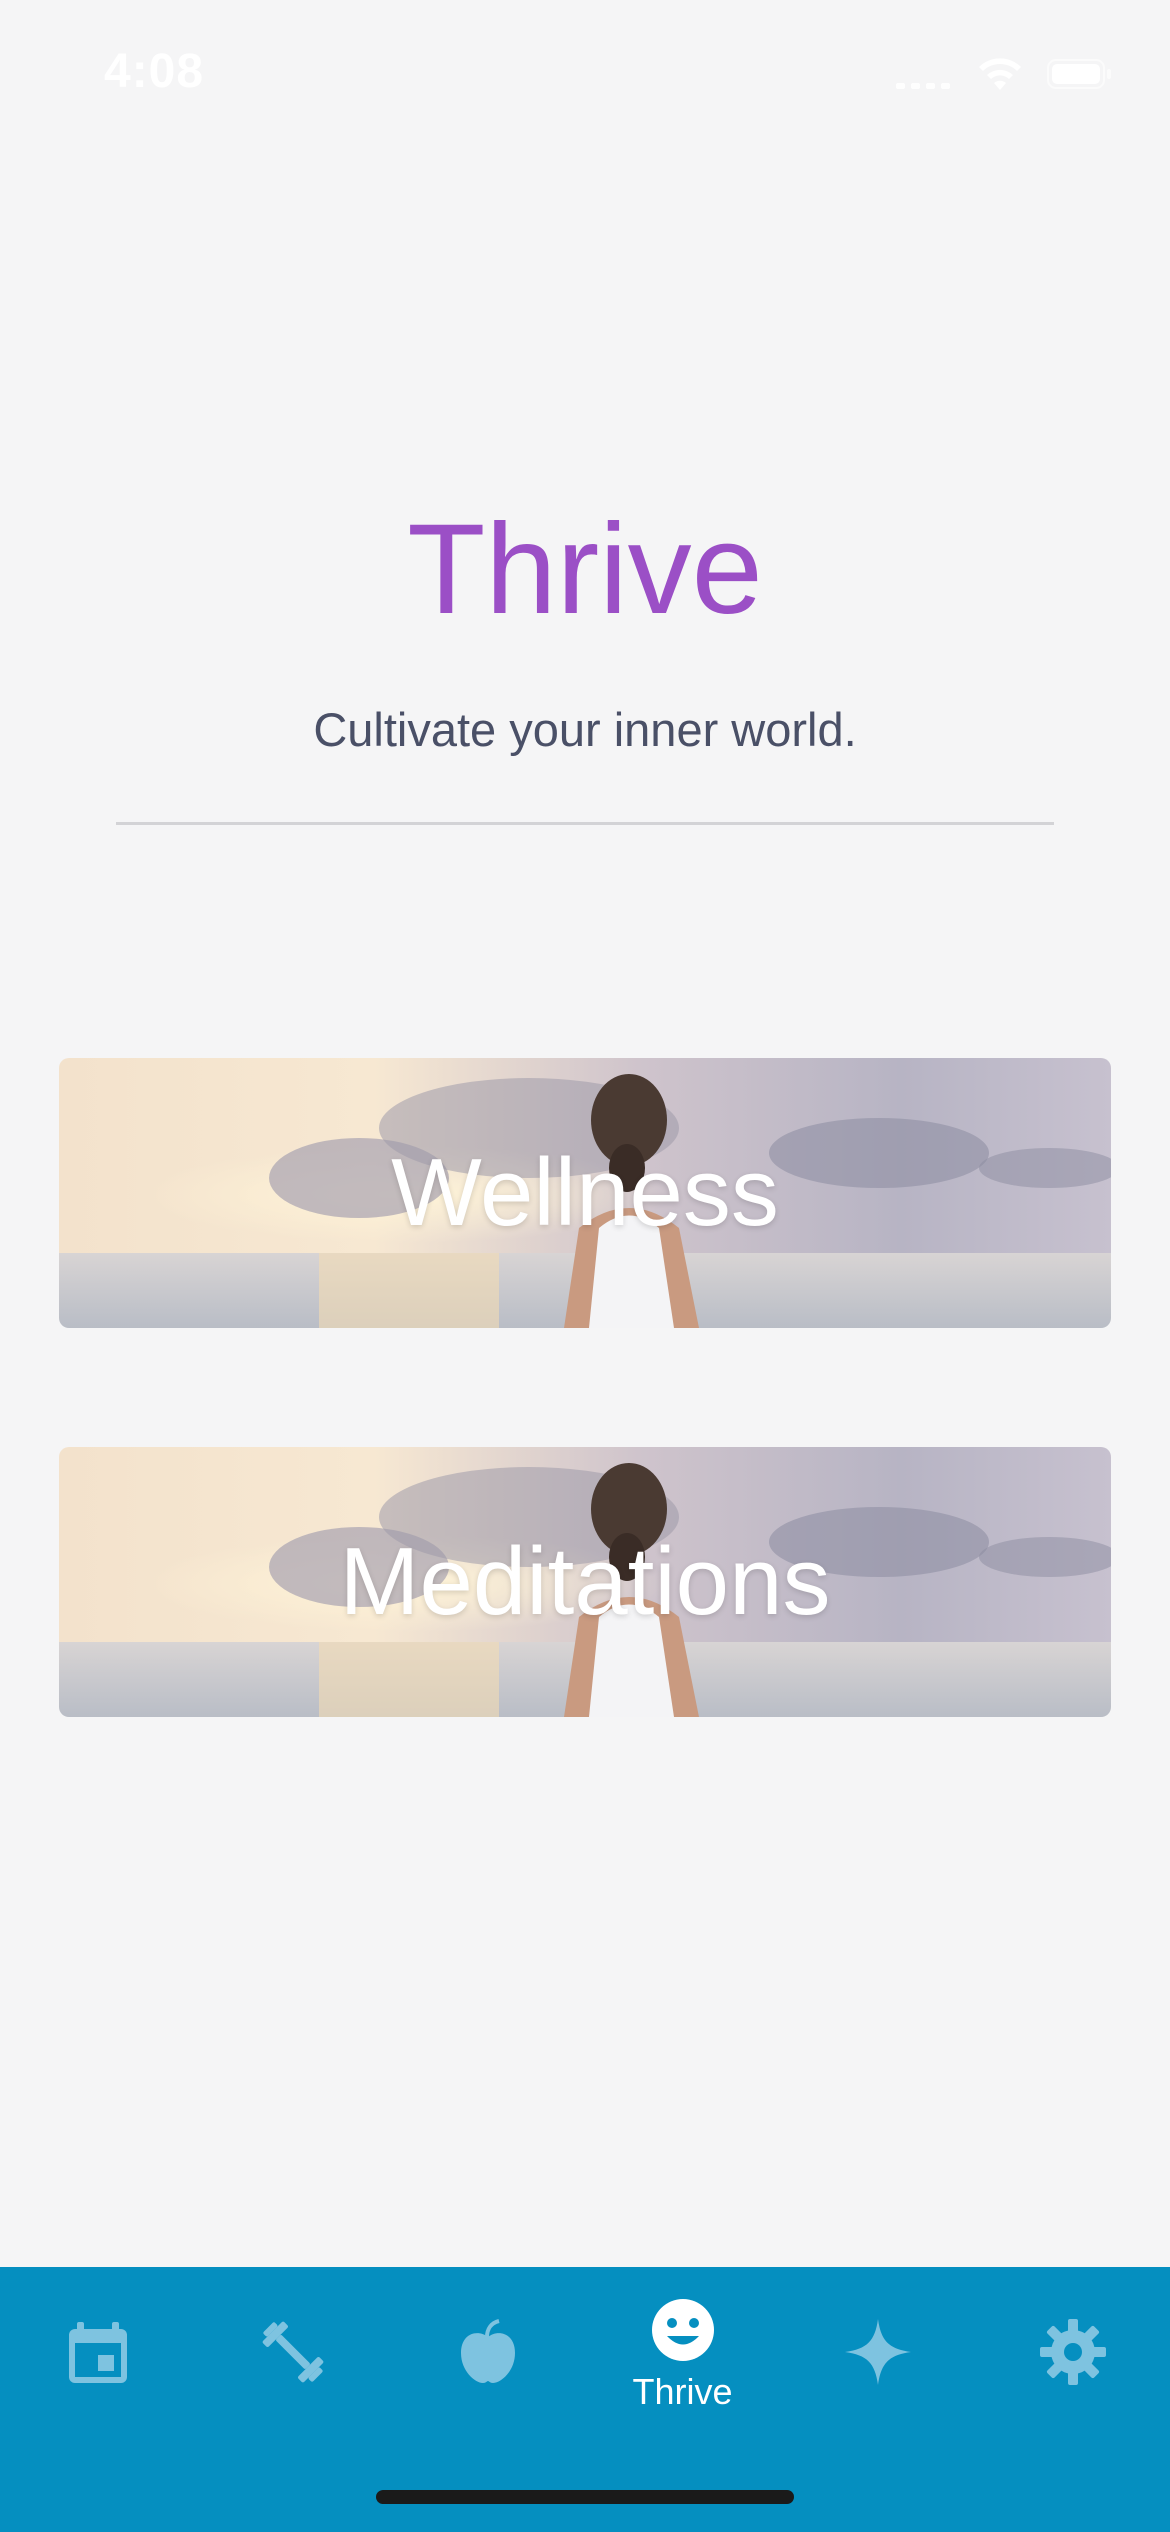  What do you see at coordinates (1000, 74) in the screenshot?
I see `wifi-icon` at bounding box center [1000, 74].